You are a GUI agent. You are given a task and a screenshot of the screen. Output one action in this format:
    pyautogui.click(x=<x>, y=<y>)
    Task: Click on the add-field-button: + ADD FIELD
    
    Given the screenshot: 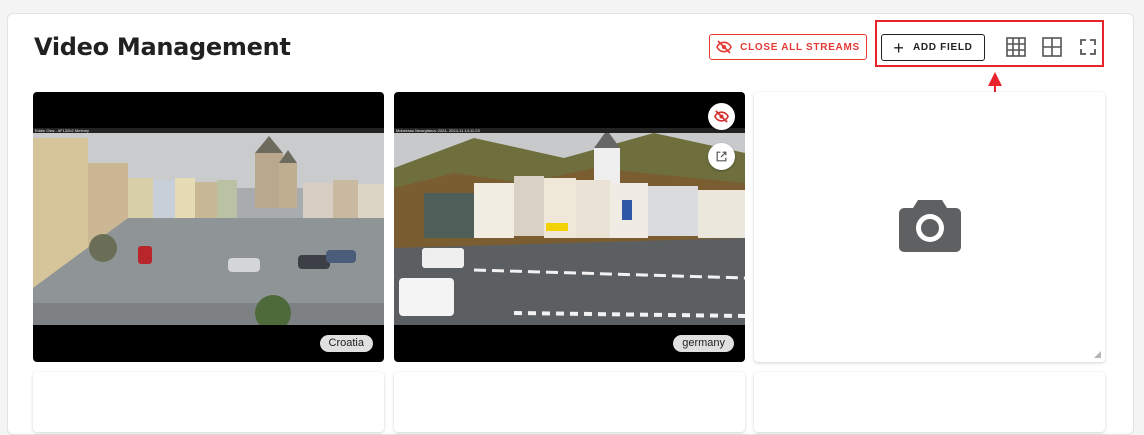 What is the action you would take?
    pyautogui.click(x=933, y=47)
    